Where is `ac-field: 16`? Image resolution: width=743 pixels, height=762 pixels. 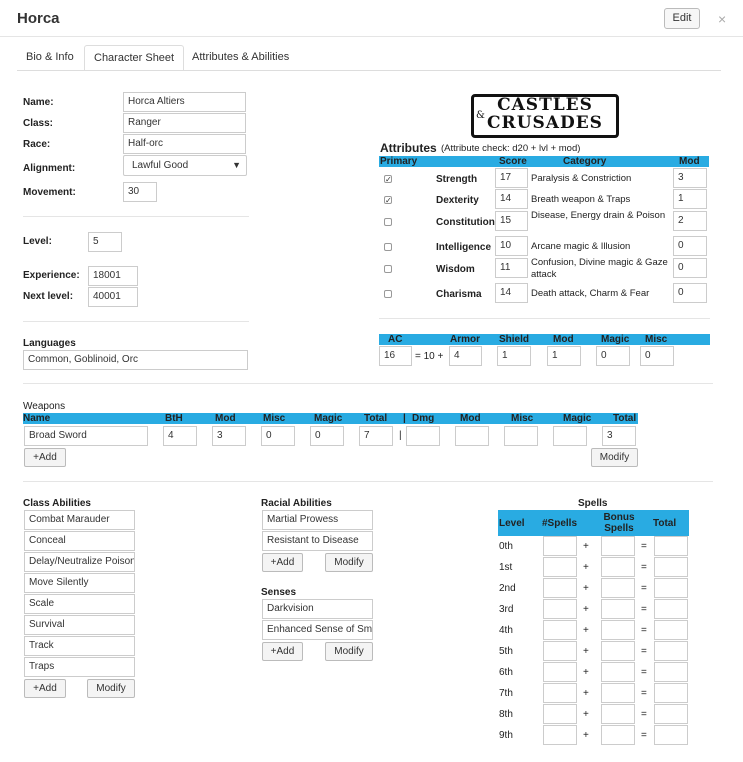
ac-field: 16 is located at coordinates (395, 356).